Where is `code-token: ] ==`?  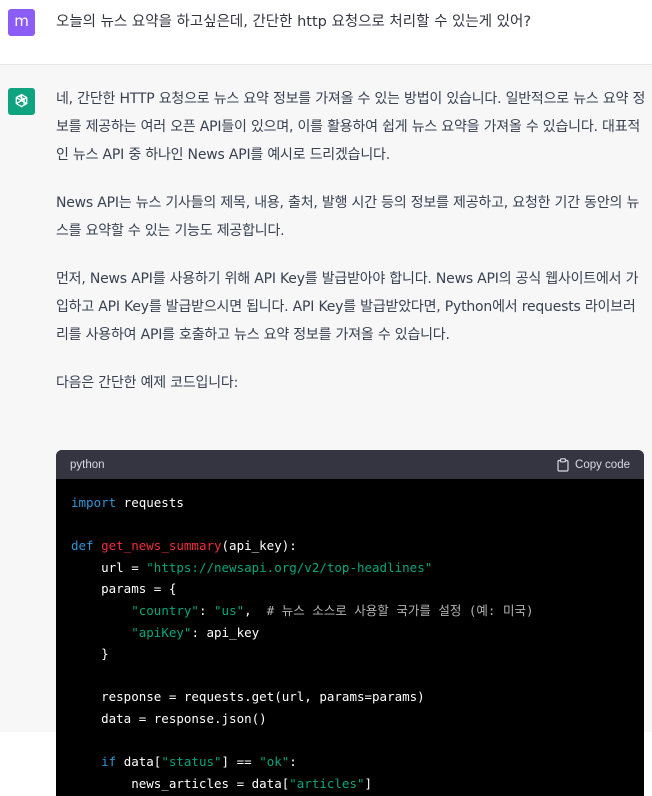
code-token: ] == is located at coordinates (240, 762).